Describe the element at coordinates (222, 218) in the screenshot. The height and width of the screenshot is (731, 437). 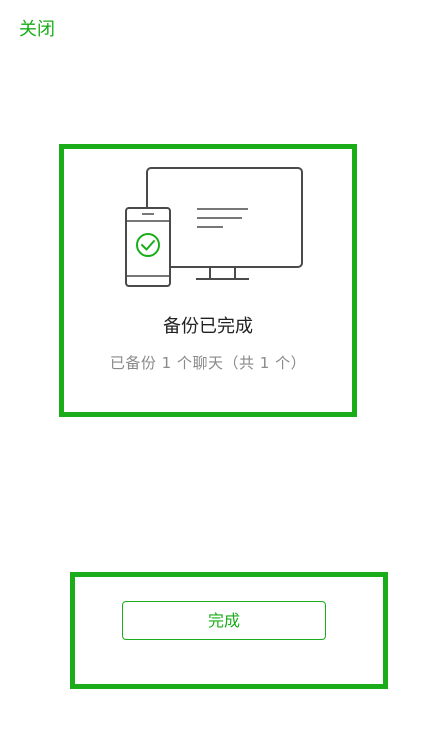
I see `document-lines-icon` at that location.